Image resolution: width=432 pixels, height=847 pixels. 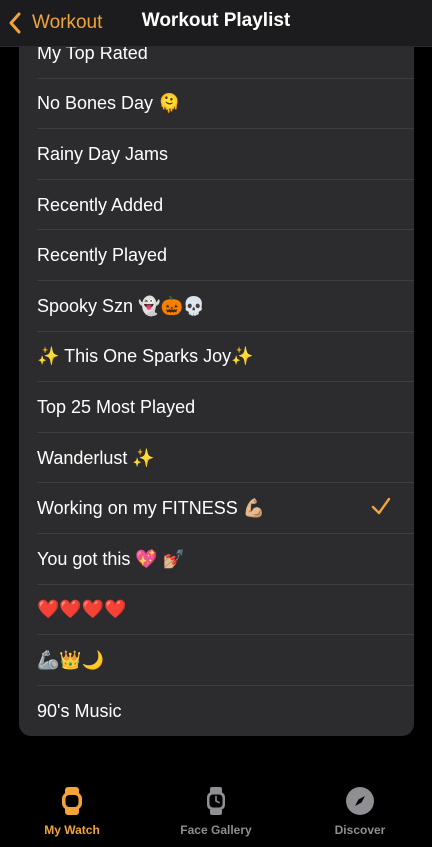 What do you see at coordinates (216, 711) in the screenshot?
I see `list-item: 90's Music` at bounding box center [216, 711].